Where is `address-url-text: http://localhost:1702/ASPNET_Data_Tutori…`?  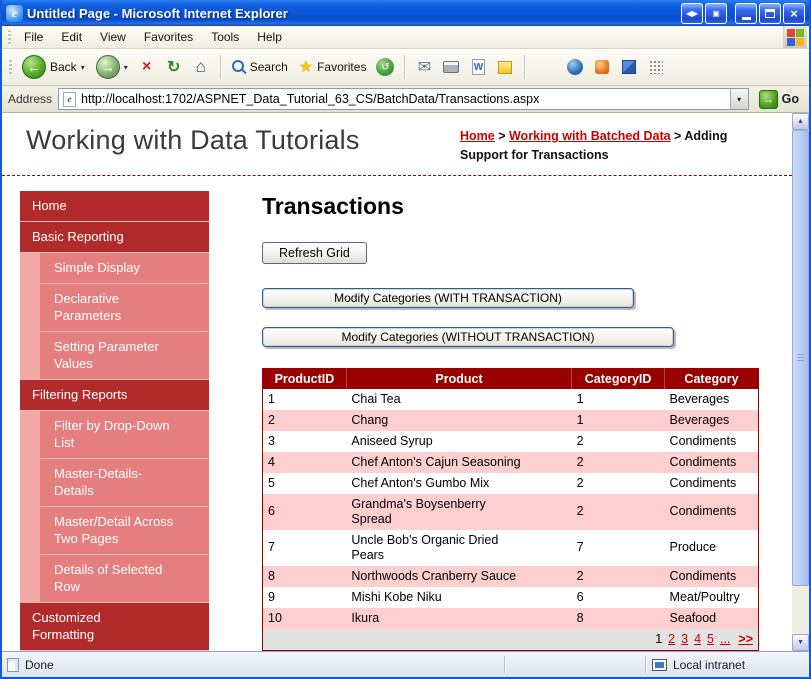
address-url-text: http://localhost:1702/ASPNET_Data_Tutori… is located at coordinates (403, 99).